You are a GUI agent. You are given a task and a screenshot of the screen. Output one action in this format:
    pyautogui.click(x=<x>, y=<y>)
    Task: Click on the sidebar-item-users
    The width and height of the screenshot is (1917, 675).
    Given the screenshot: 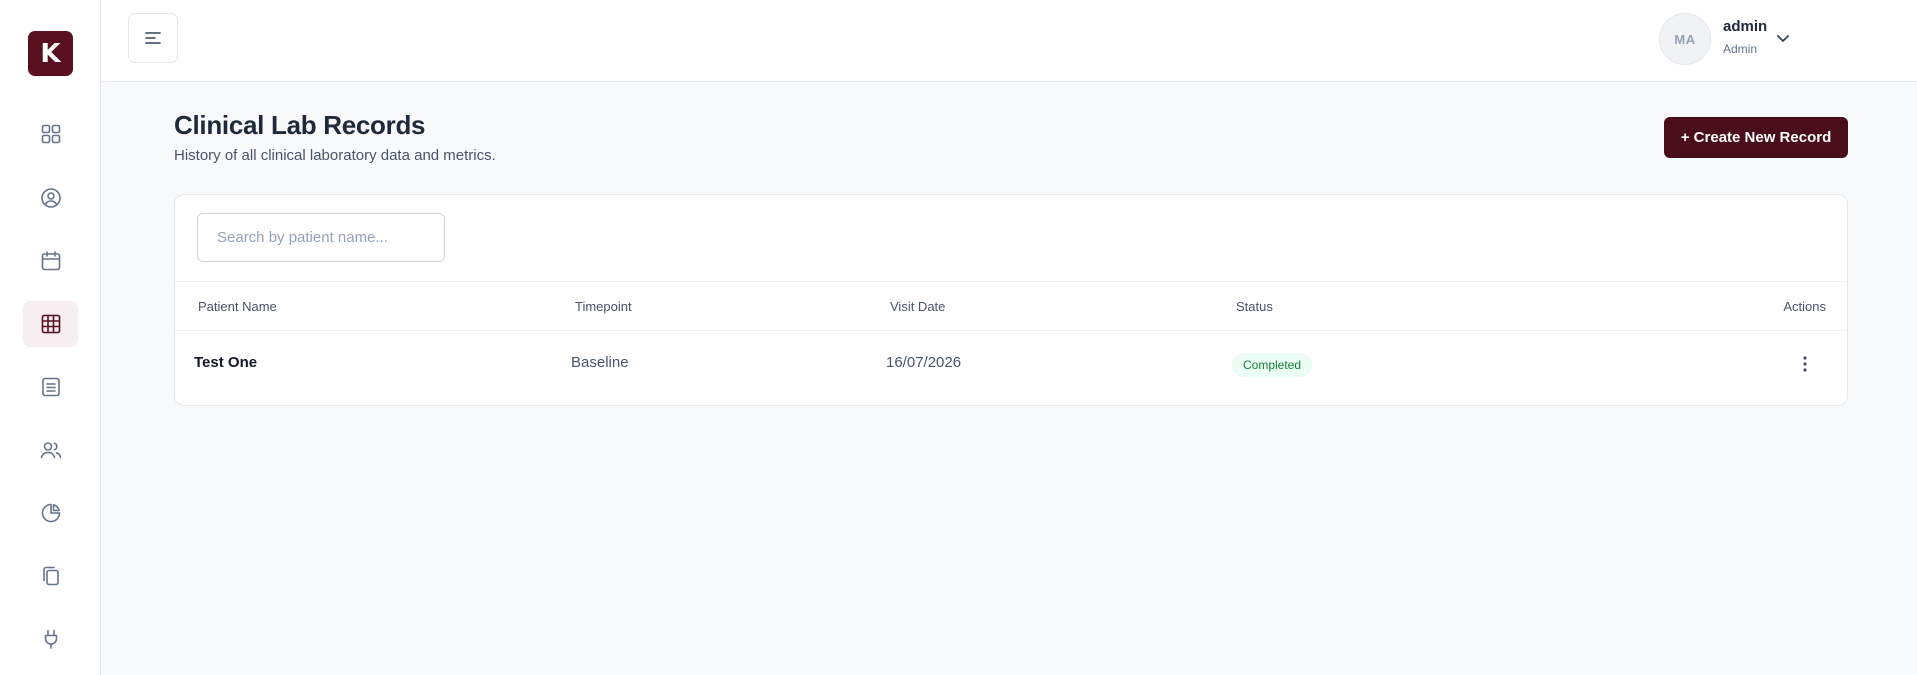 What is the action you would take?
    pyautogui.click(x=50, y=450)
    